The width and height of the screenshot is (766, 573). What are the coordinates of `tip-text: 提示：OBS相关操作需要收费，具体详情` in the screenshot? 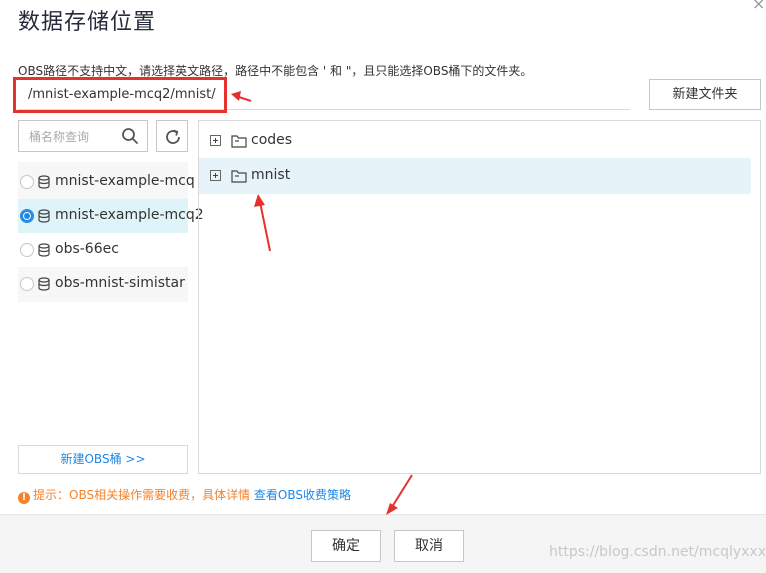 It's located at (142, 495).